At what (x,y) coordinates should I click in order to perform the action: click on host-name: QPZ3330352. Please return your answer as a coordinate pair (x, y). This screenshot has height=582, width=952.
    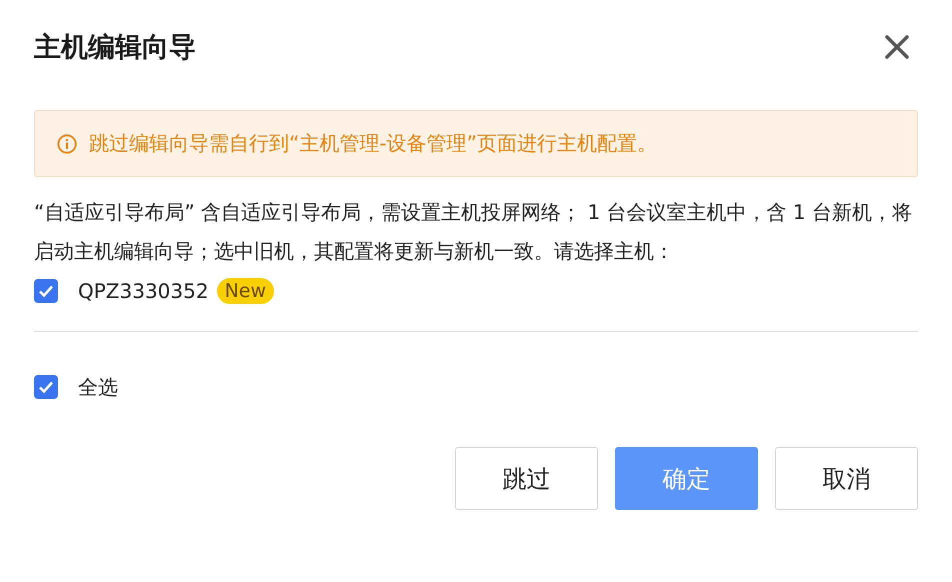
    Looking at the image, I should click on (143, 291).